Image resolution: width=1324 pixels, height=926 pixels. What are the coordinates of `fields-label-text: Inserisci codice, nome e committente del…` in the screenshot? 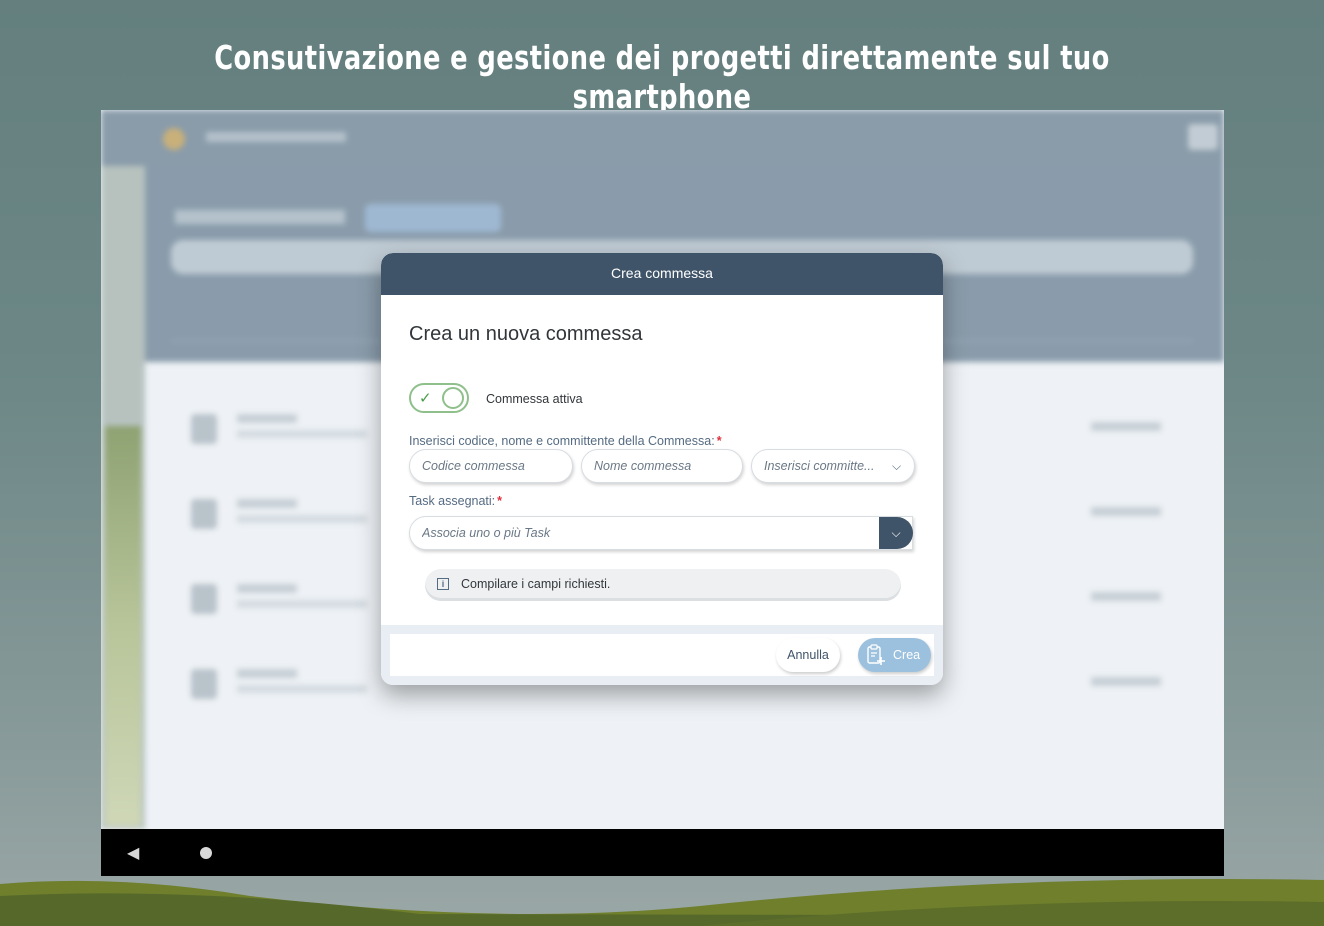 It's located at (562, 441).